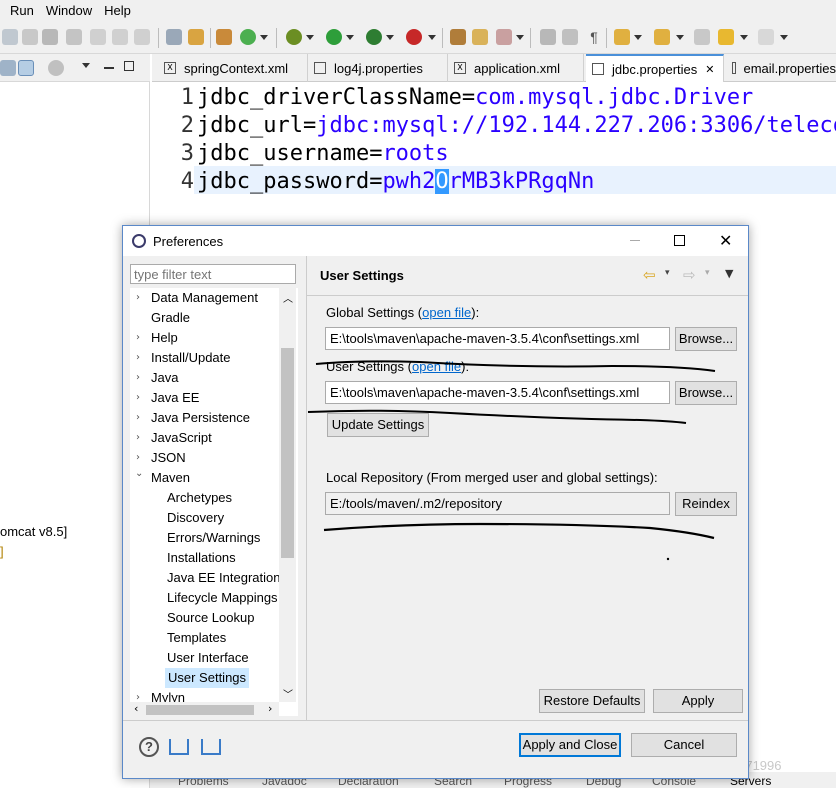  I want to click on disconnect-icon, so click(74, 37).